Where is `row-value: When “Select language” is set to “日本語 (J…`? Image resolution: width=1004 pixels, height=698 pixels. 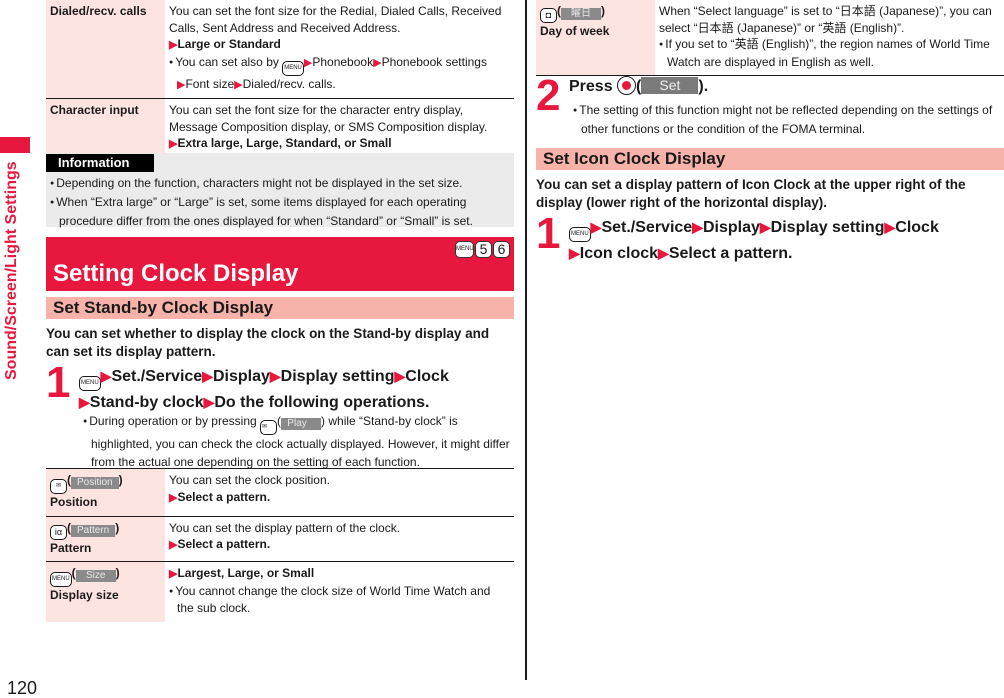 row-value: When “Select language” is set to “日本語 (J… is located at coordinates (829, 38).